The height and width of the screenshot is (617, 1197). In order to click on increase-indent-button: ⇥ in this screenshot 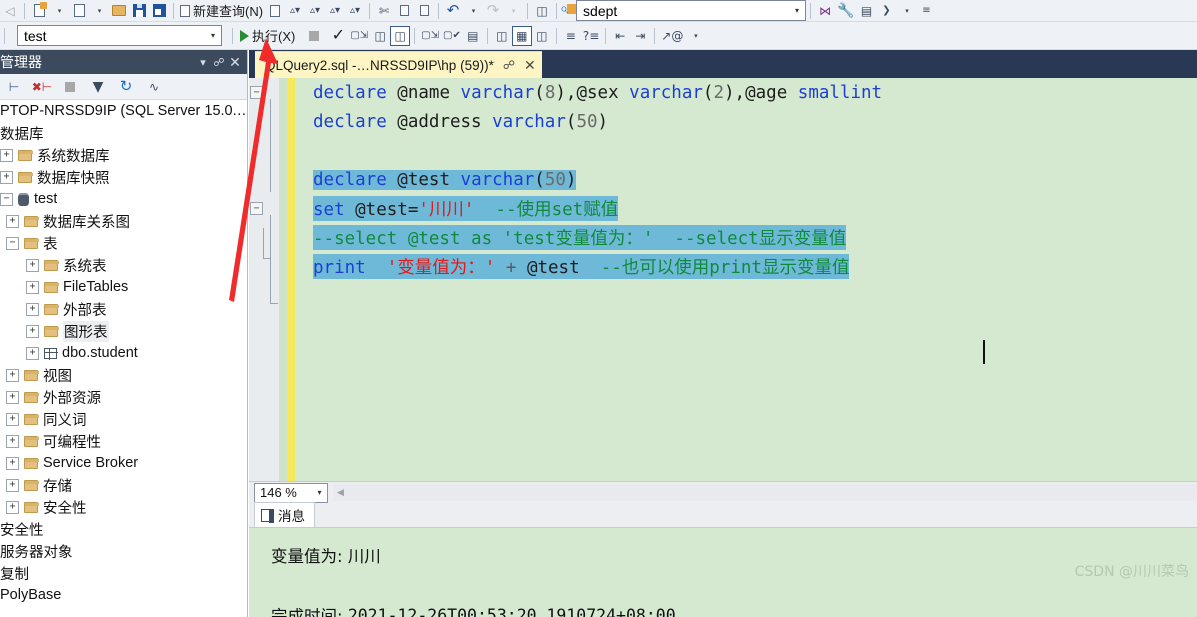, I will do `click(640, 36)`.